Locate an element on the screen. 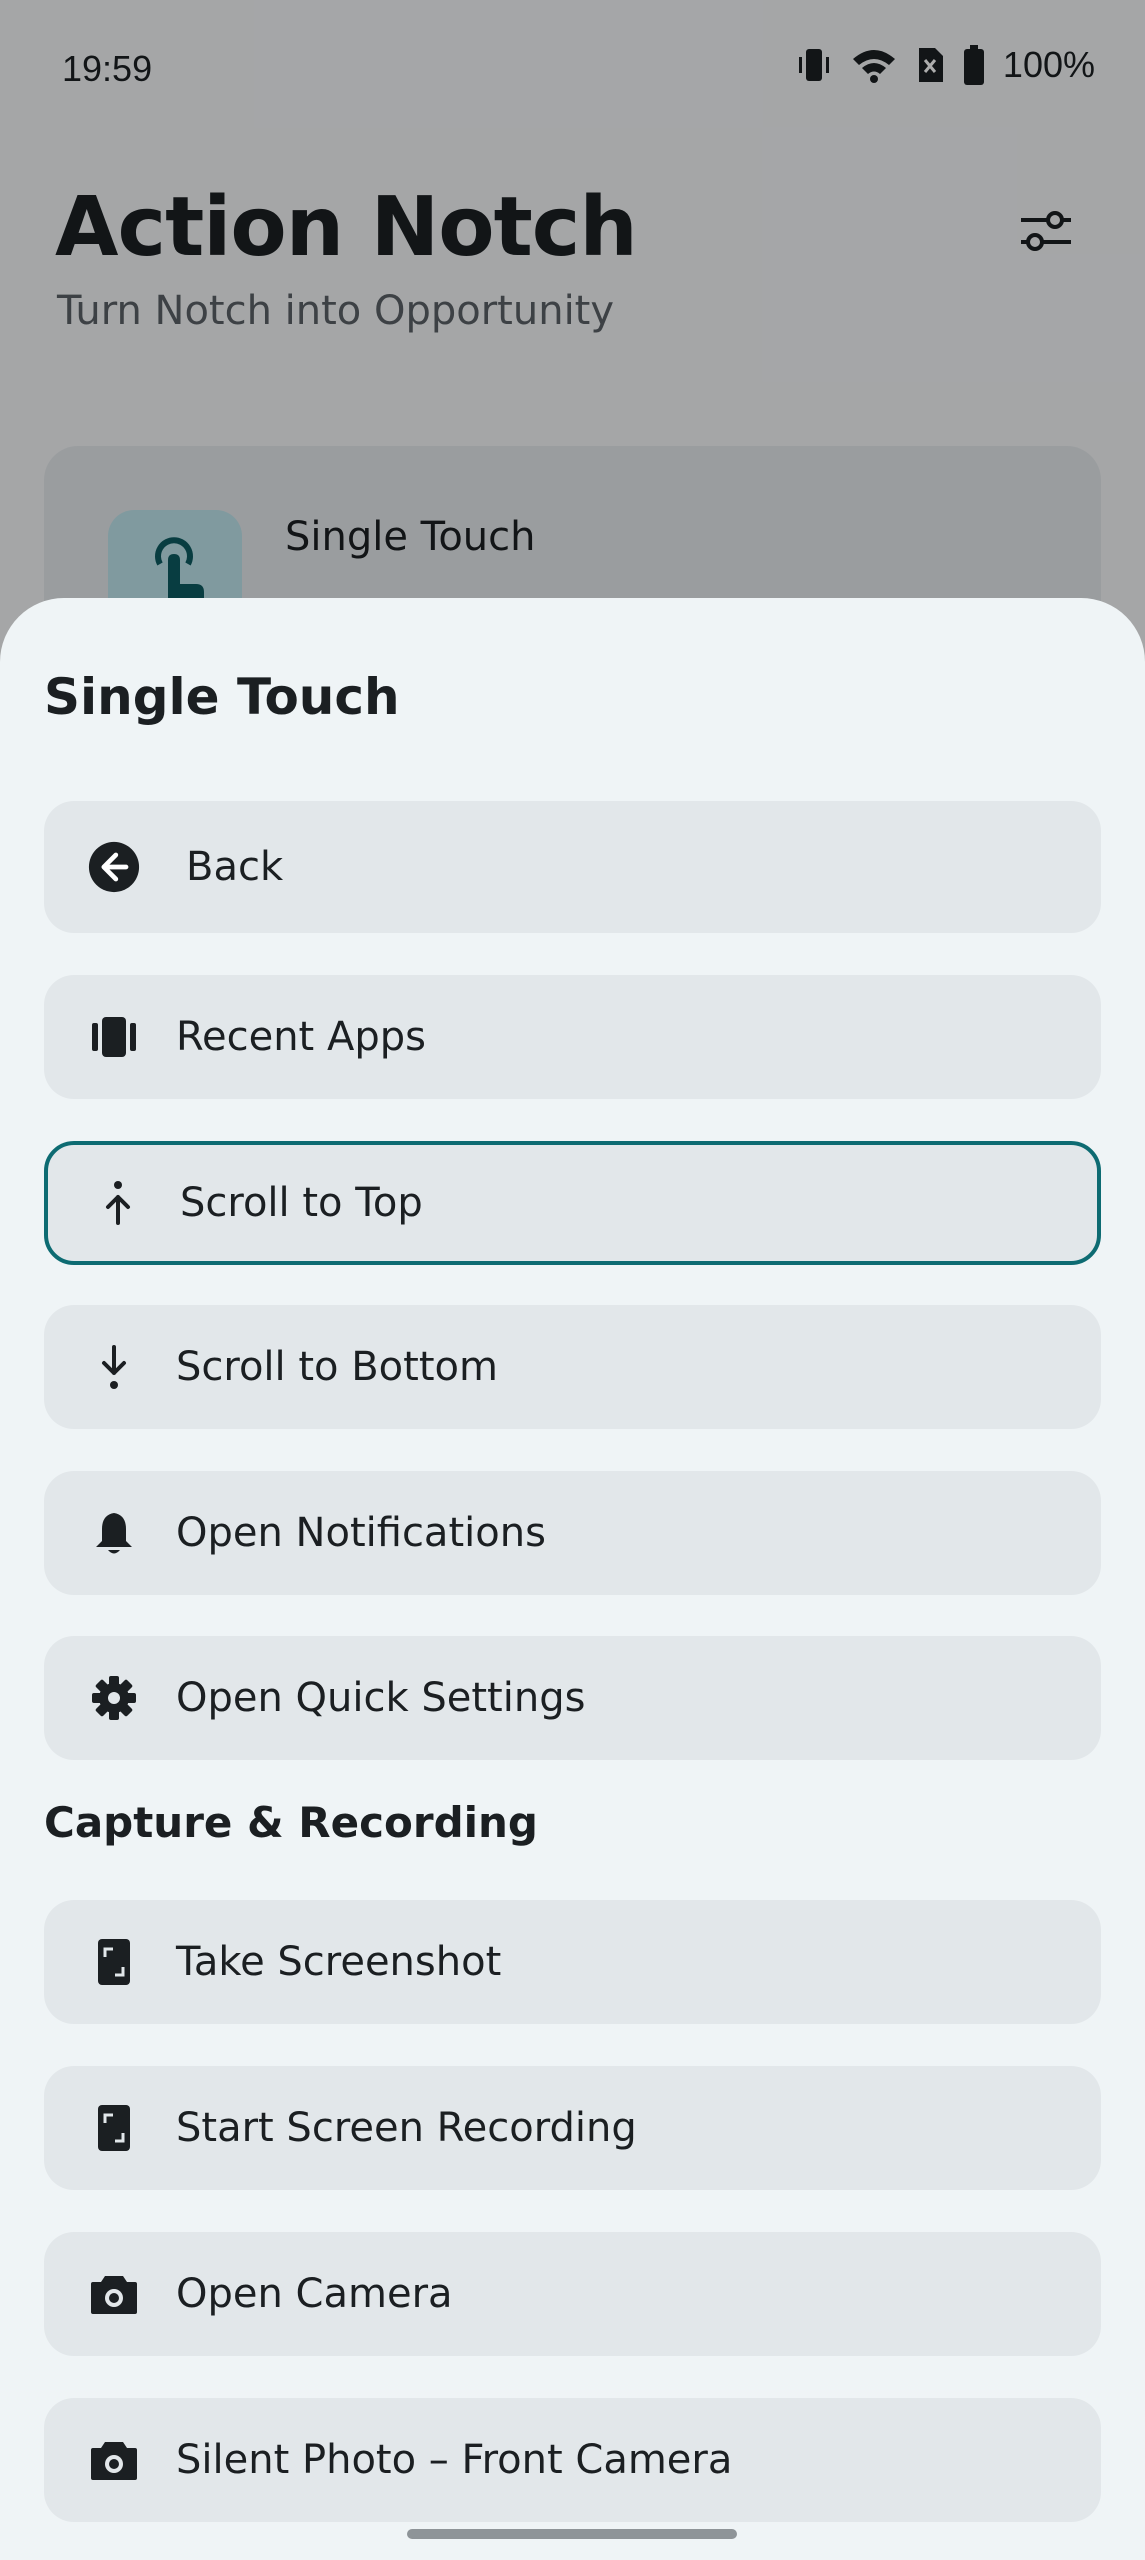  option-recent-apps: Recent Apps is located at coordinates (572, 1037).